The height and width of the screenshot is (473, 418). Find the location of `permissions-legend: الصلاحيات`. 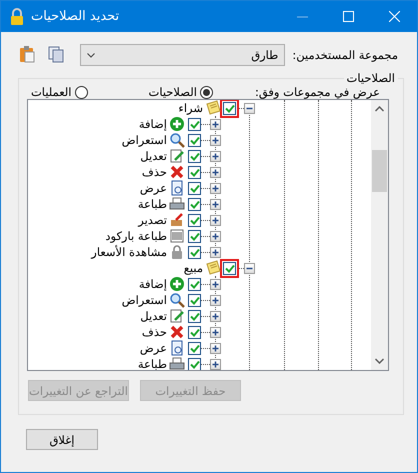

permissions-legend: الصلاحيات is located at coordinates (371, 78).